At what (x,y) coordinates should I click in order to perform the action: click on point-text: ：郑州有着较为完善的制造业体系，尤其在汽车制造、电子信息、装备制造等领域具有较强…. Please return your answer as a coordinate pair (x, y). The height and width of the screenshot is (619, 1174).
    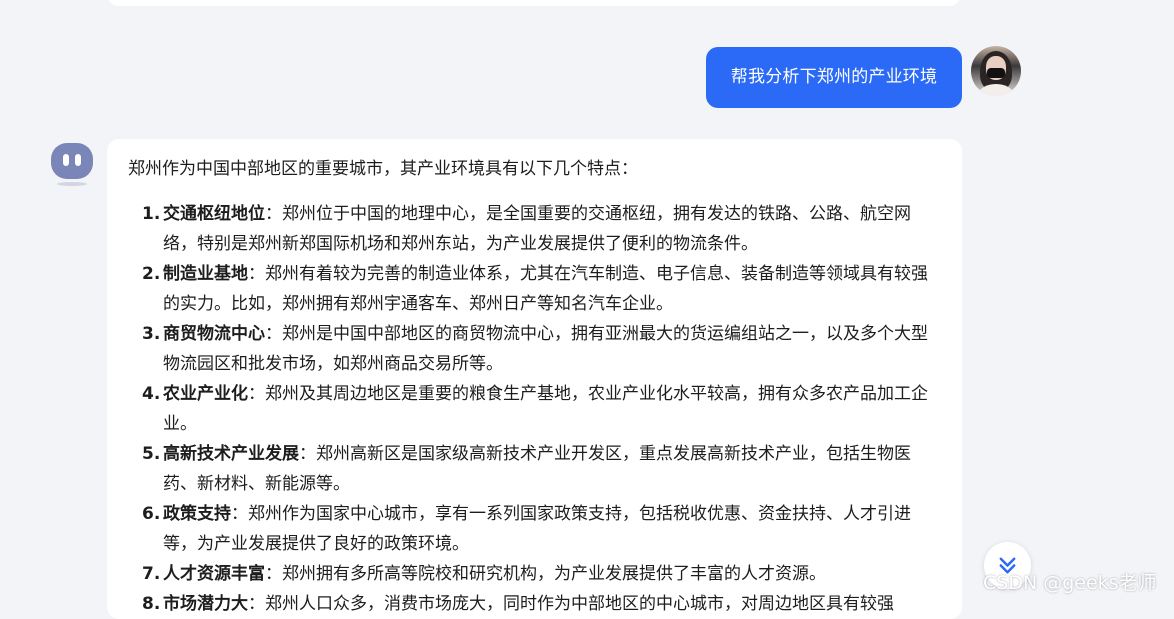
    Looking at the image, I should click on (545, 289).